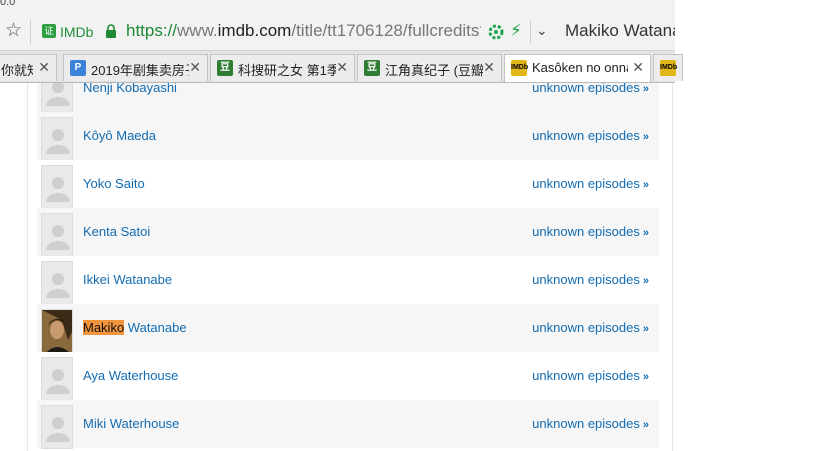 The image size is (835, 451). Describe the element at coordinates (434, 70) in the screenshot. I see `tab-title: 江角真纪子 (豆瓣)` at that location.